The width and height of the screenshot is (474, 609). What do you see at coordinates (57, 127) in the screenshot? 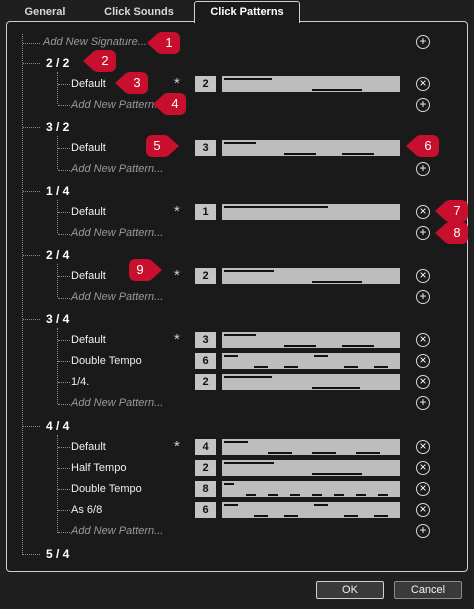
I see `signature-3-2: 3 / 2` at bounding box center [57, 127].